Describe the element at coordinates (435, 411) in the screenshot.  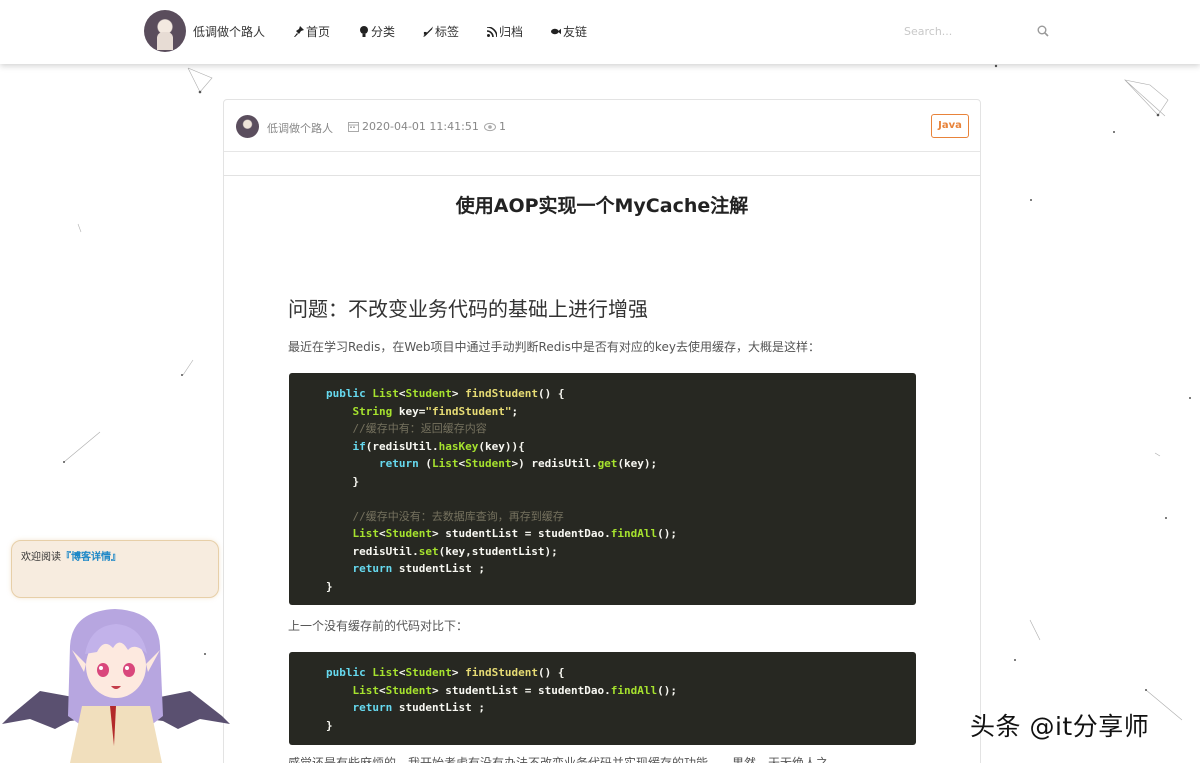
I see `code-line: String key="findStudent";` at that location.